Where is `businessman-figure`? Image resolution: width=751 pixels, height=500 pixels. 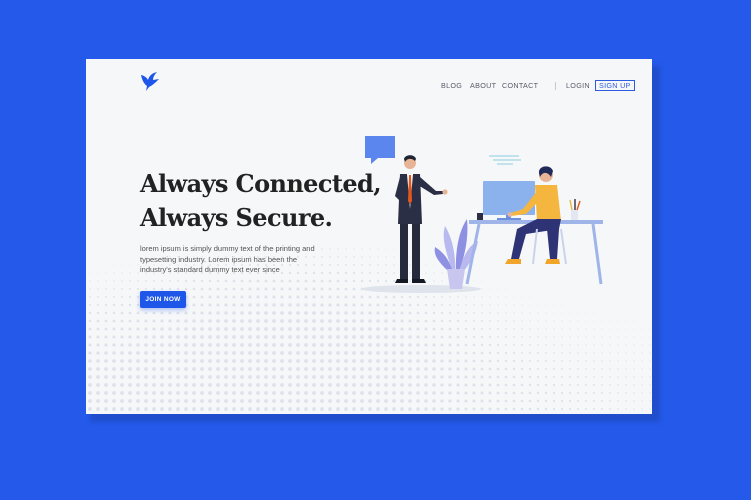
businessman-figure is located at coordinates (421, 219).